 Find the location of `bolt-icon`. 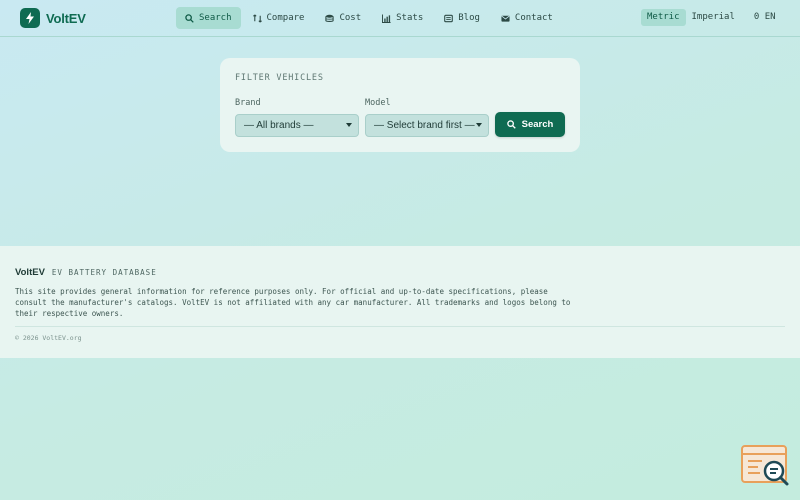

bolt-icon is located at coordinates (30, 18).